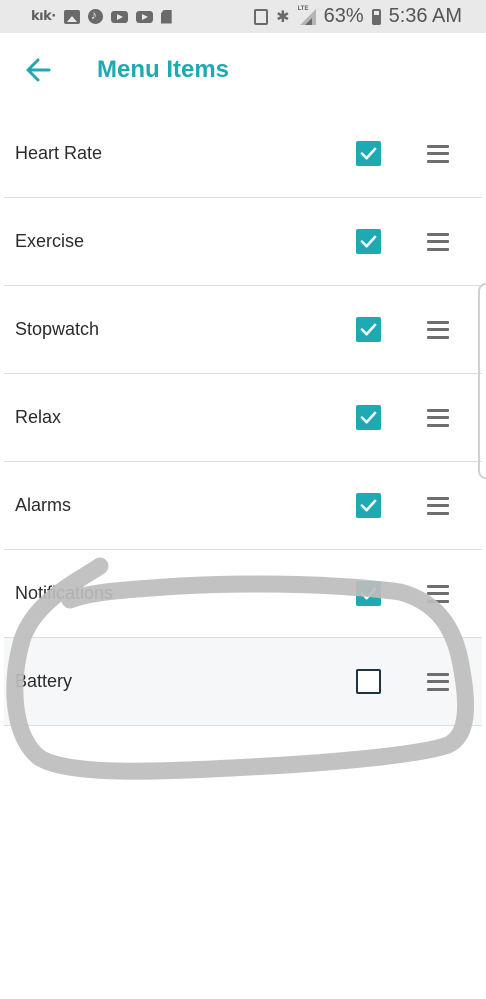 The height and width of the screenshot is (999, 486). What do you see at coordinates (482, 381) in the screenshot?
I see `scroll-edge-indicator` at bounding box center [482, 381].